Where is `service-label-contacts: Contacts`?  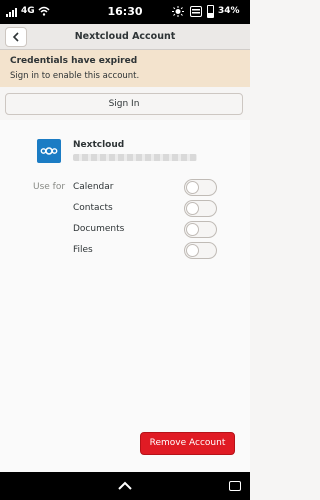 service-label-contacts: Contacts is located at coordinates (93, 208).